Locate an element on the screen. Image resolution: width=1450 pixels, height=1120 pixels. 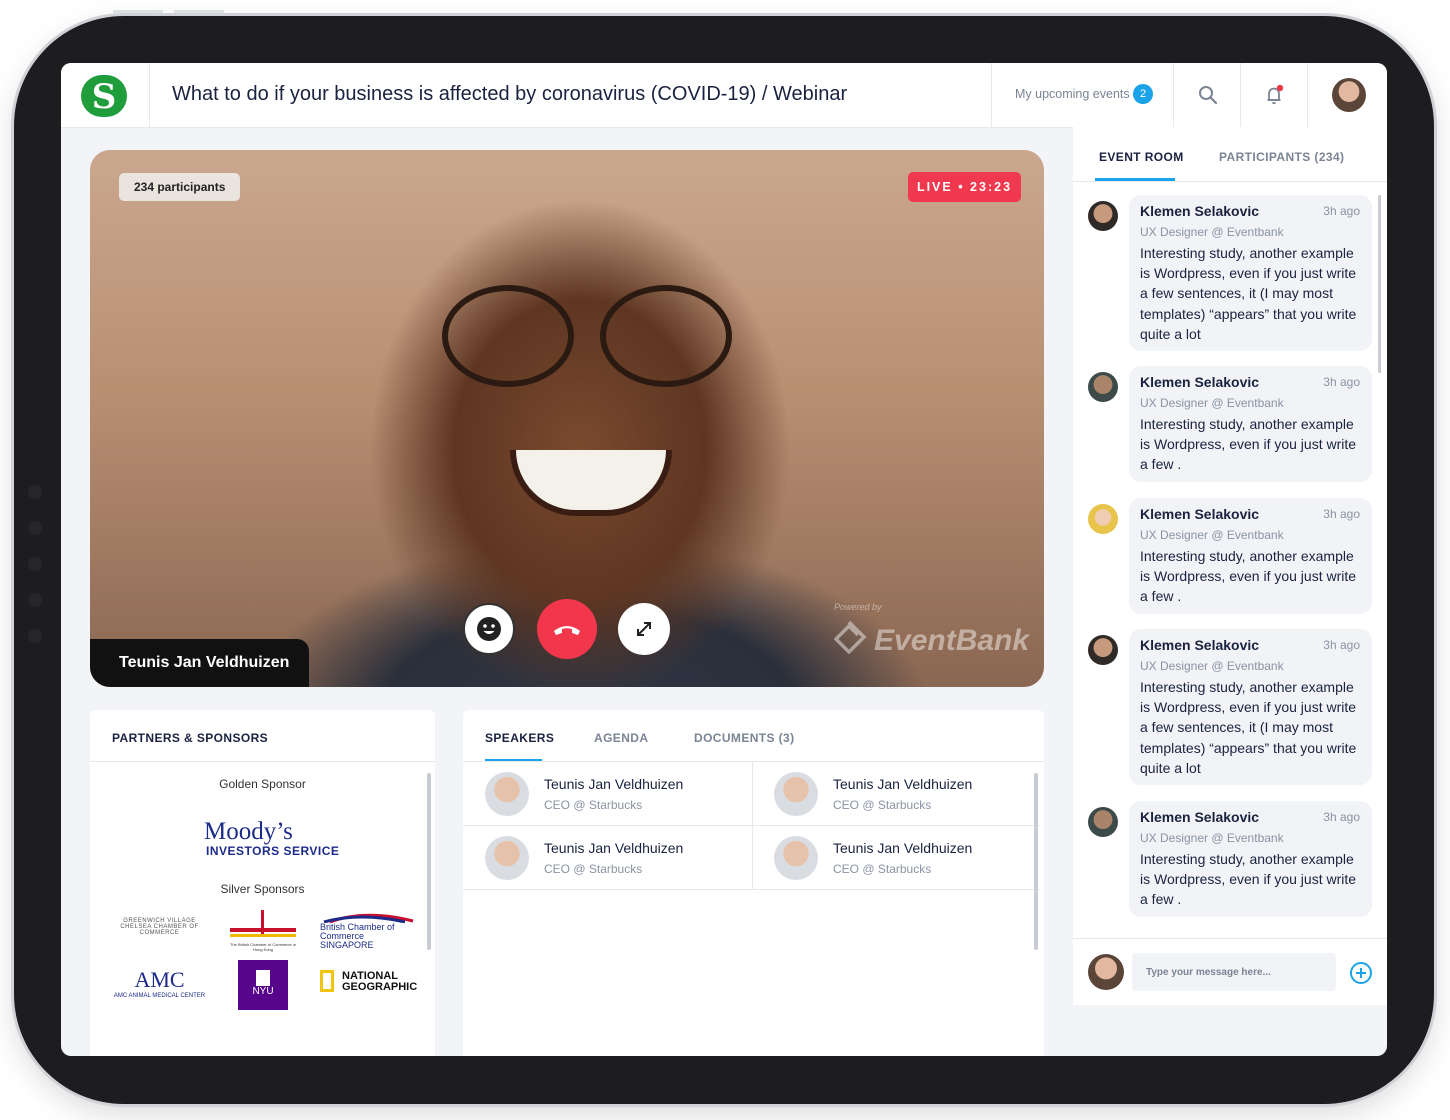
tab-event-room: EVENT ROOM is located at coordinates (1141, 157).